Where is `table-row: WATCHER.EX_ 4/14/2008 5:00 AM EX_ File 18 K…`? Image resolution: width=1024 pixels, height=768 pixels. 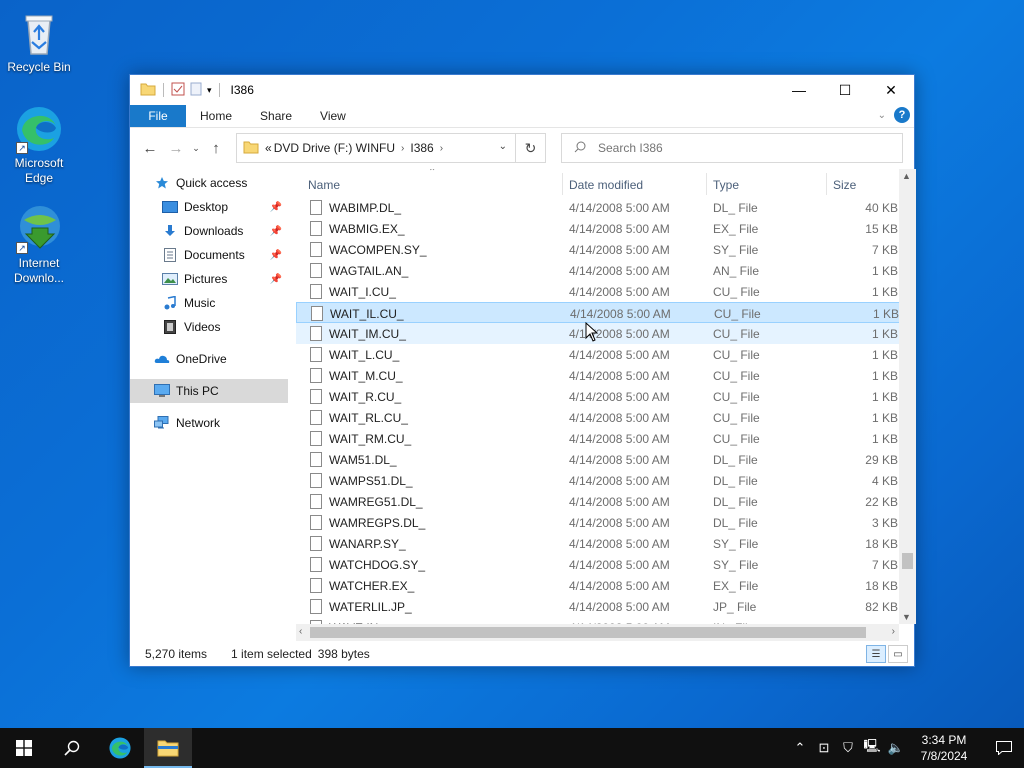 table-row: WATCHER.EX_ 4/14/2008 5:00 AM EX_ File 18 K… is located at coordinates (598, 585).